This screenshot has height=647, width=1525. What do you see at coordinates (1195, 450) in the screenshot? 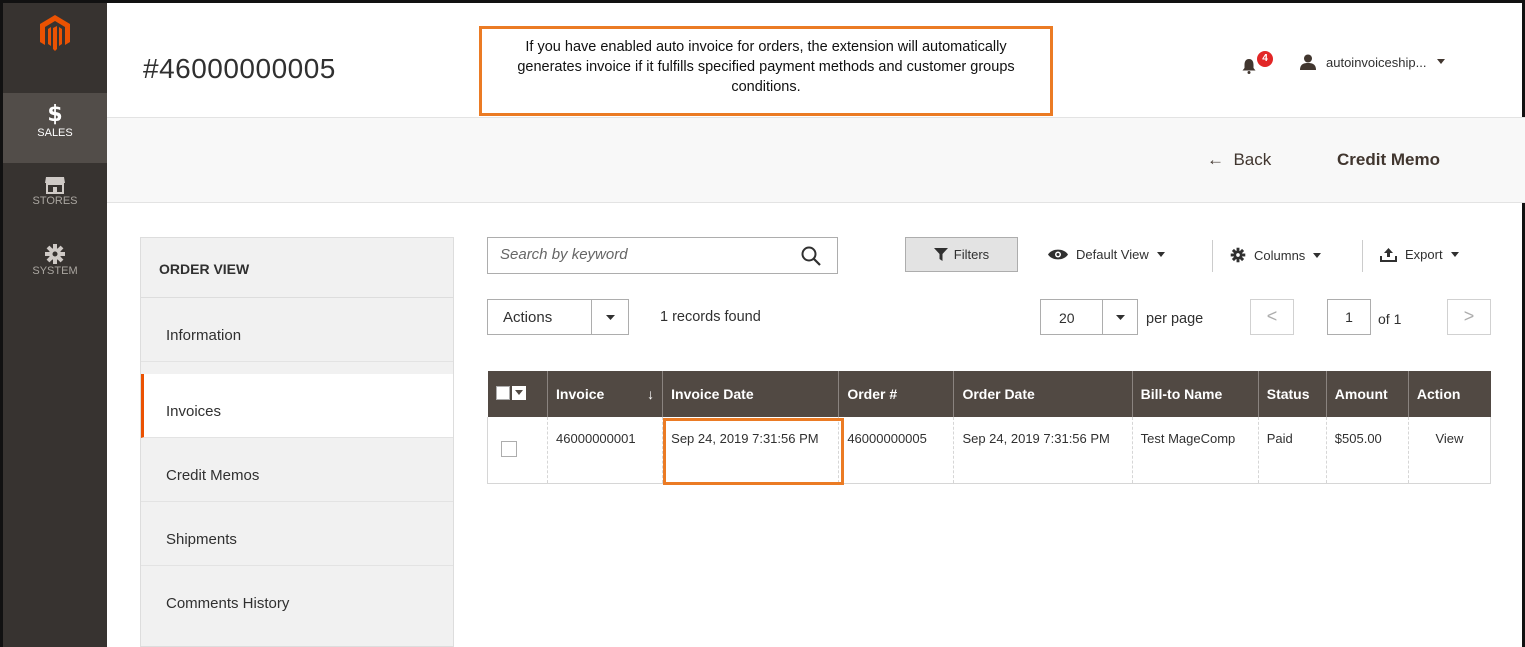
I see `cell-bill-to-name: Test MageComp` at bounding box center [1195, 450].